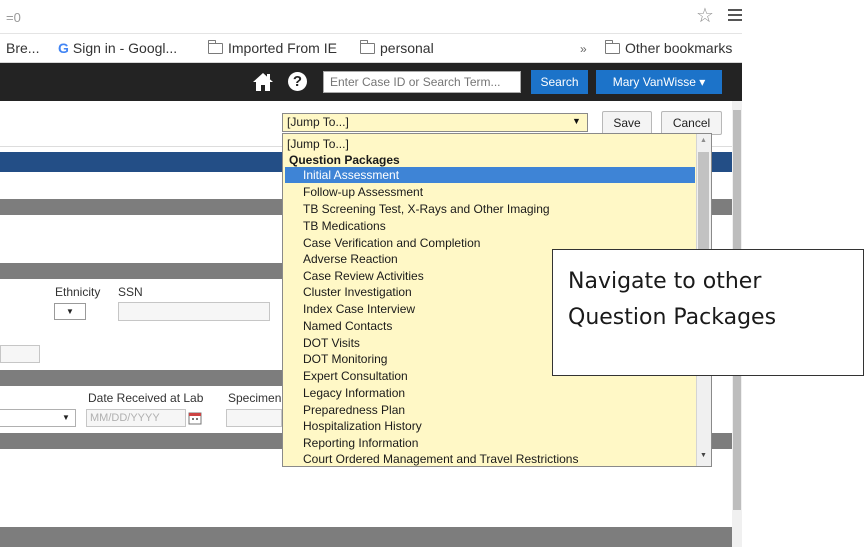  I want to click on dropdown-scrollbar-thumb, so click(703, 201).